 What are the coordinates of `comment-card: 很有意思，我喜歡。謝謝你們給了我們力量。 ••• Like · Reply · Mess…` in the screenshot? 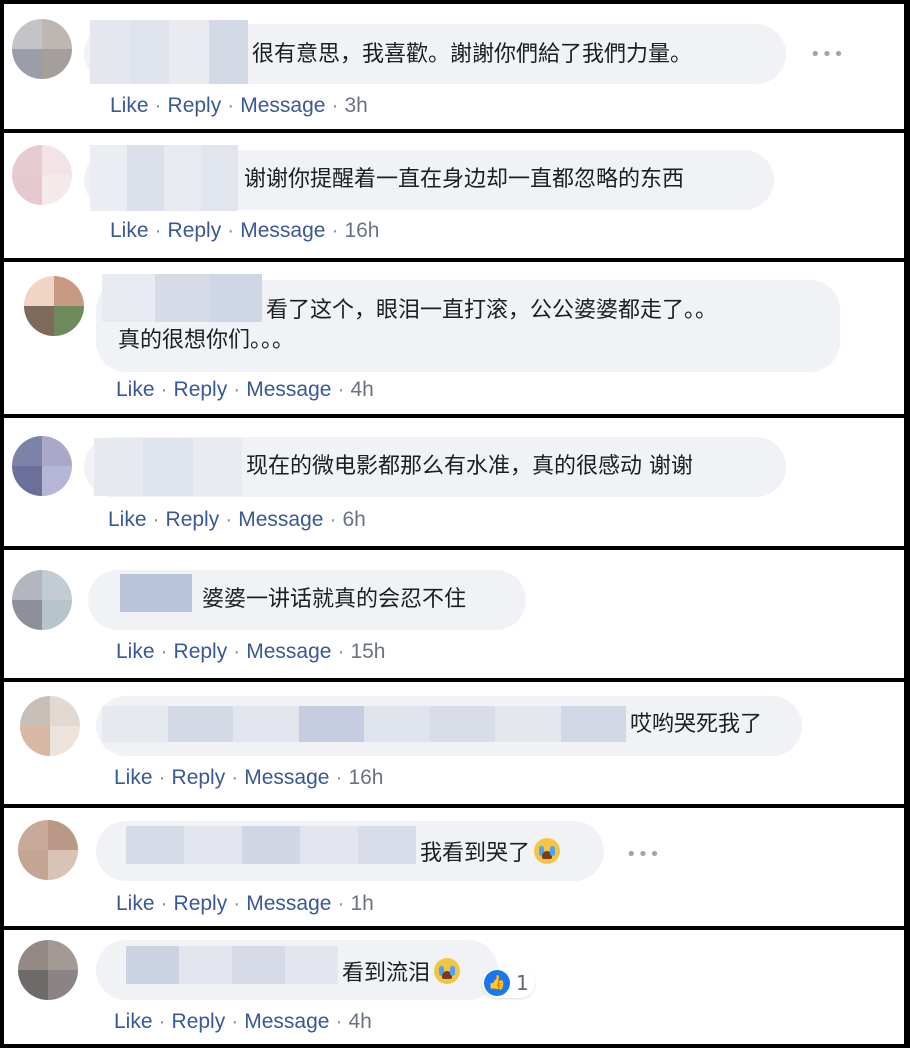 It's located at (454, 66).